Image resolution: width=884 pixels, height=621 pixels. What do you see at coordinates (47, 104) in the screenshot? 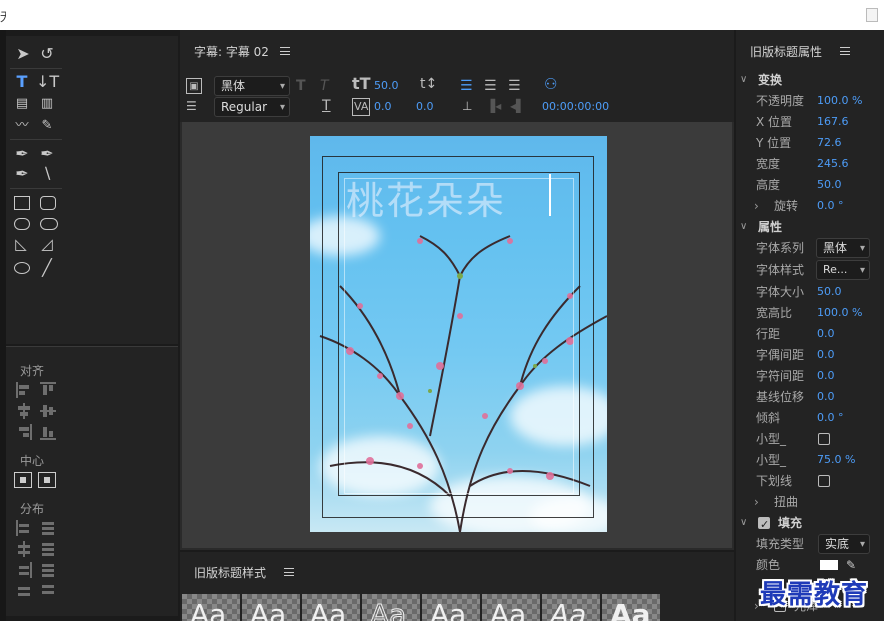
I see `vertical-area-type-tool-icon: ▥` at bounding box center [47, 104].